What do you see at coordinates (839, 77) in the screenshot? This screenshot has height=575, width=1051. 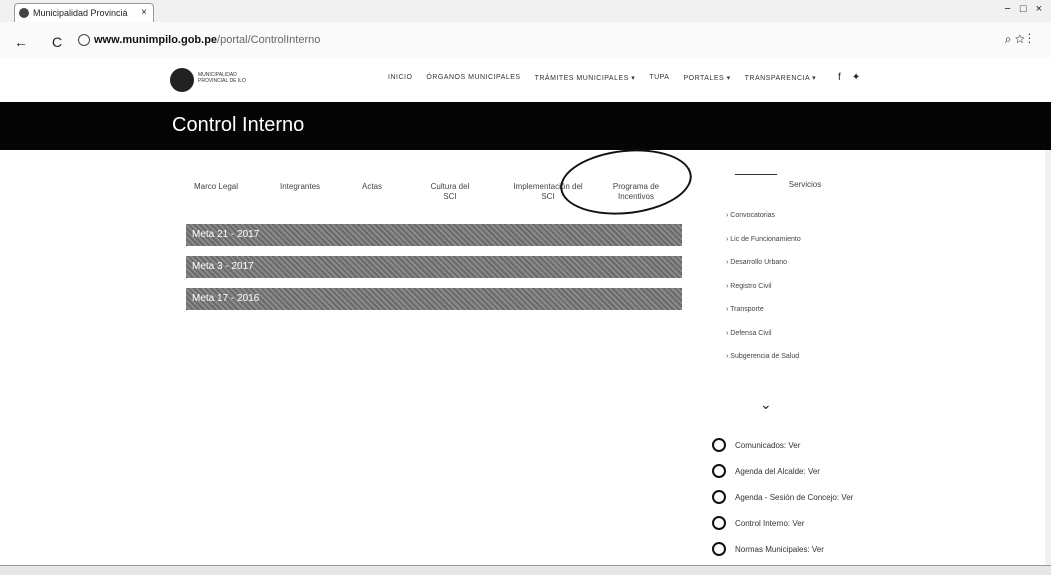 I see `facebook-icon: f` at bounding box center [839, 77].